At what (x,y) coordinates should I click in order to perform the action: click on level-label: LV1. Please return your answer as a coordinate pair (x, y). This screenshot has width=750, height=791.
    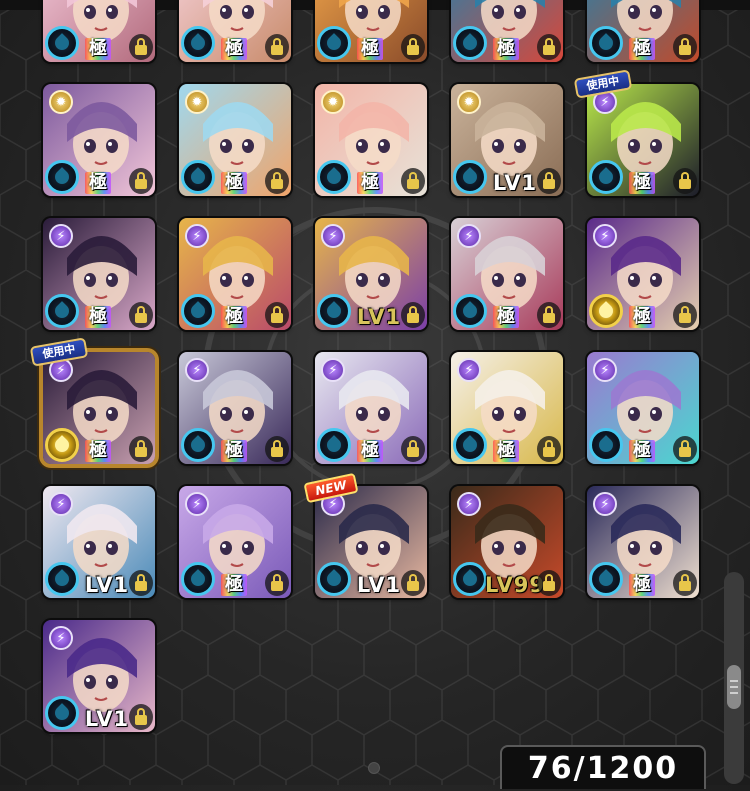
    Looking at the image, I should click on (379, 585).